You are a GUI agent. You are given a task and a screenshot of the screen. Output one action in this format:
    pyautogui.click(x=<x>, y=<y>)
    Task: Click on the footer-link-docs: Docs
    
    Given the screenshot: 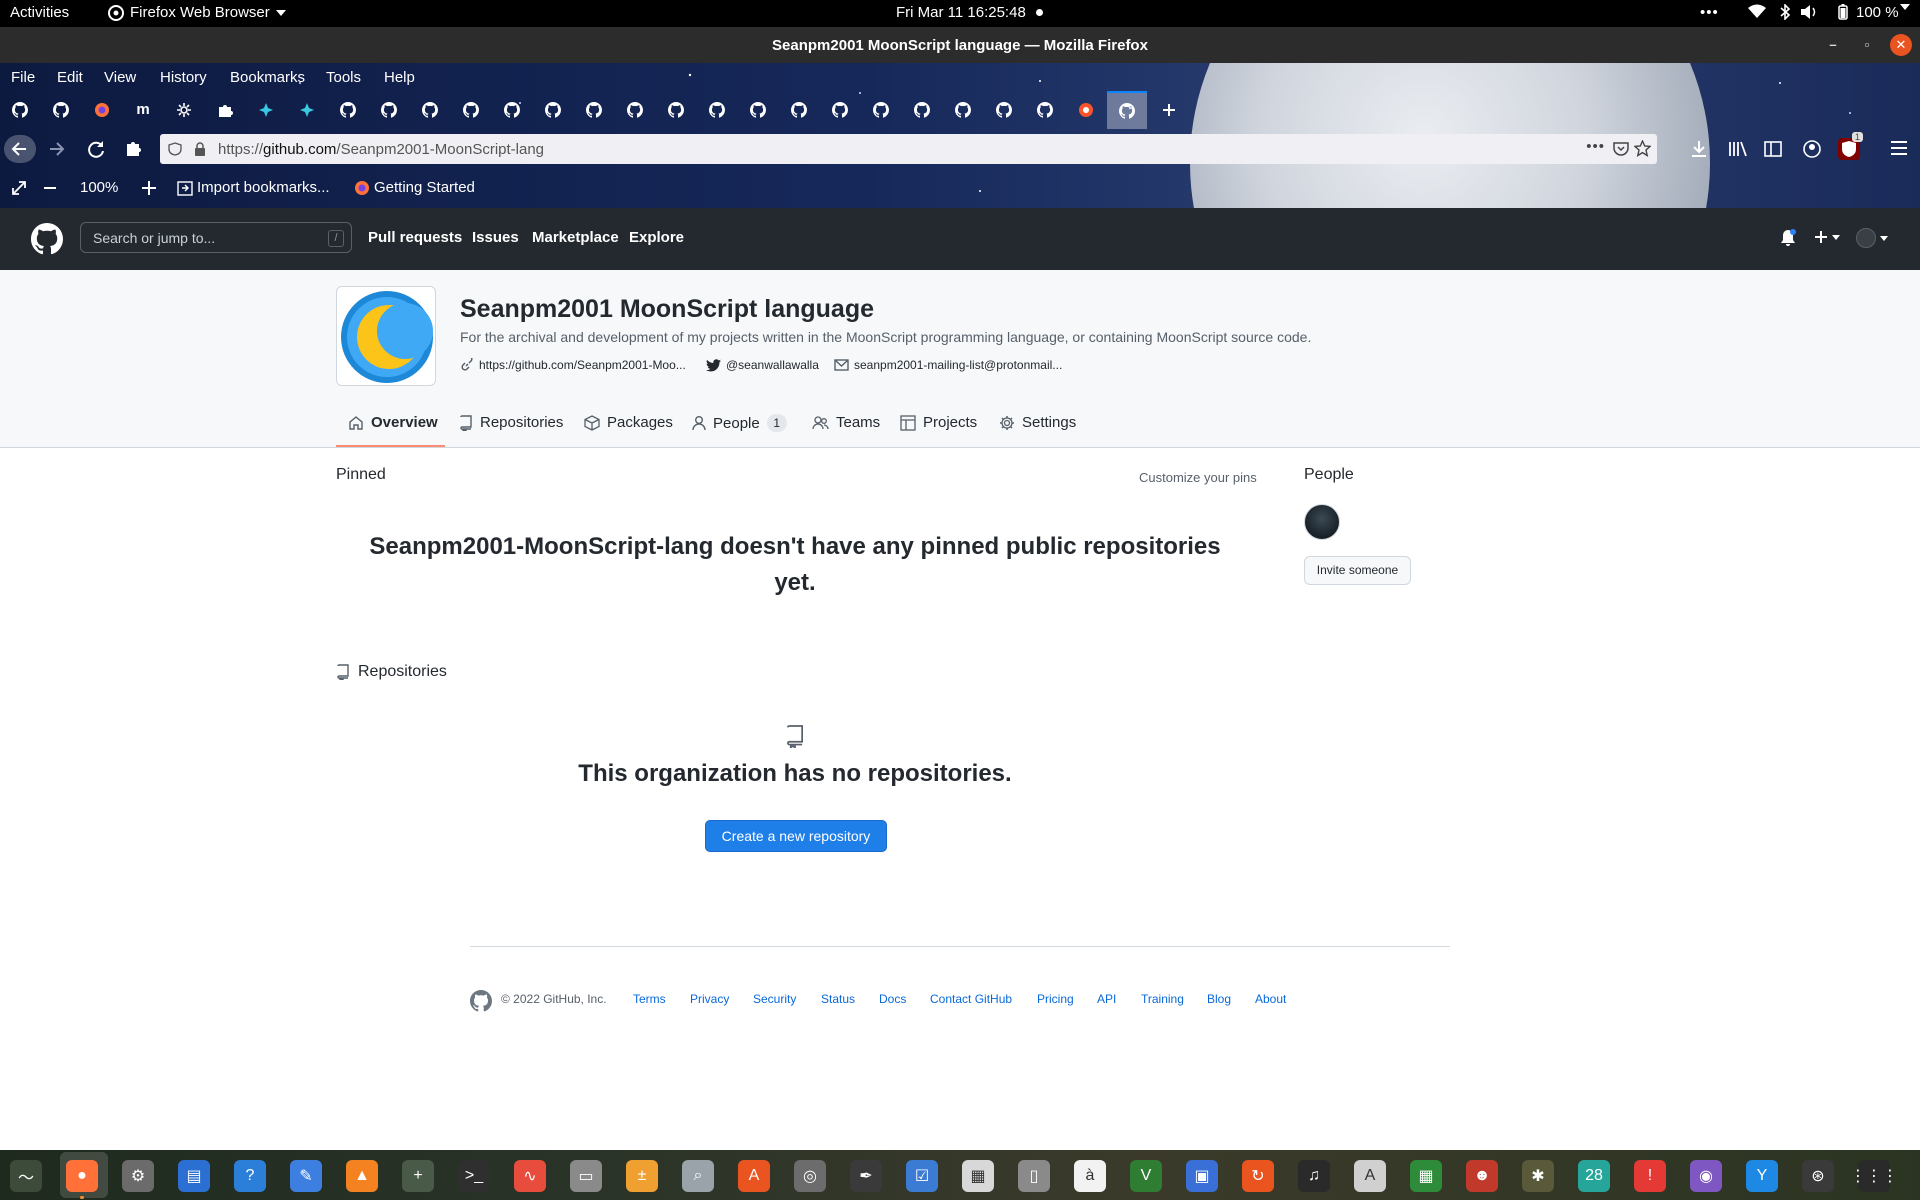 What is the action you would take?
    pyautogui.click(x=892, y=999)
    